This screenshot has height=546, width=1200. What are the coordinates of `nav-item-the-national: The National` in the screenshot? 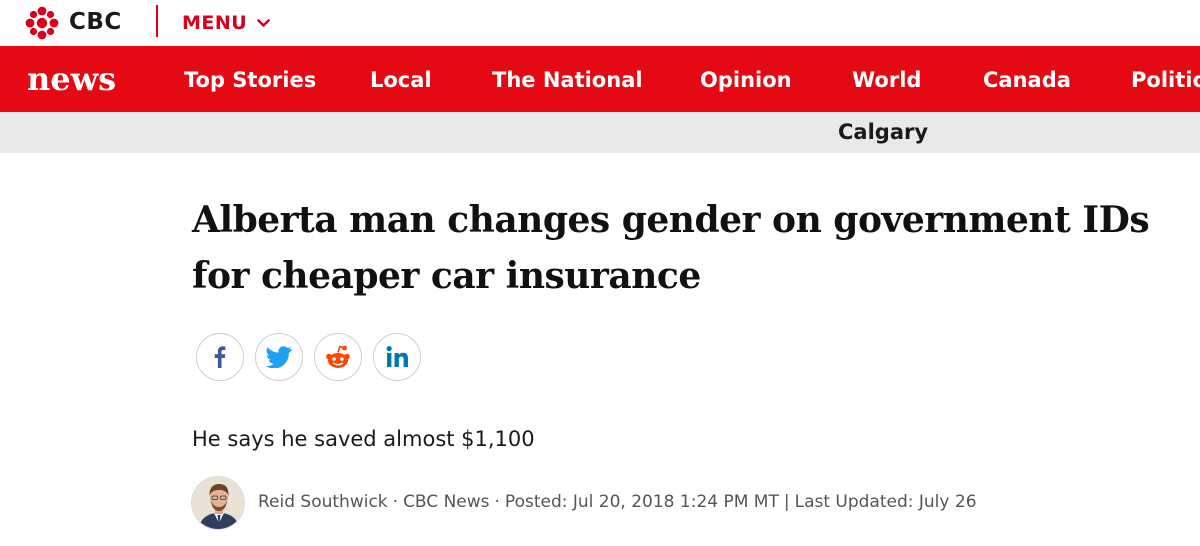 It's located at (567, 80).